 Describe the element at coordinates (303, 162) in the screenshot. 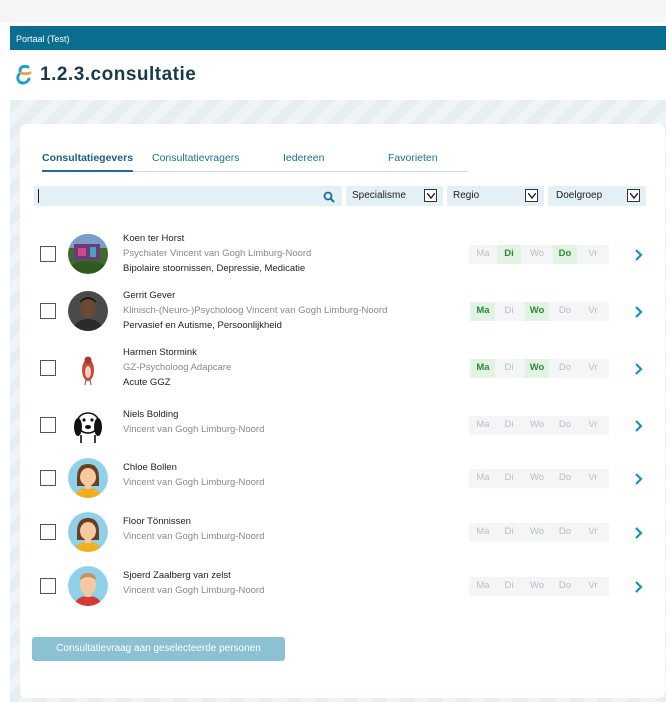

I see `tab-iedereen: Iedereen` at that location.